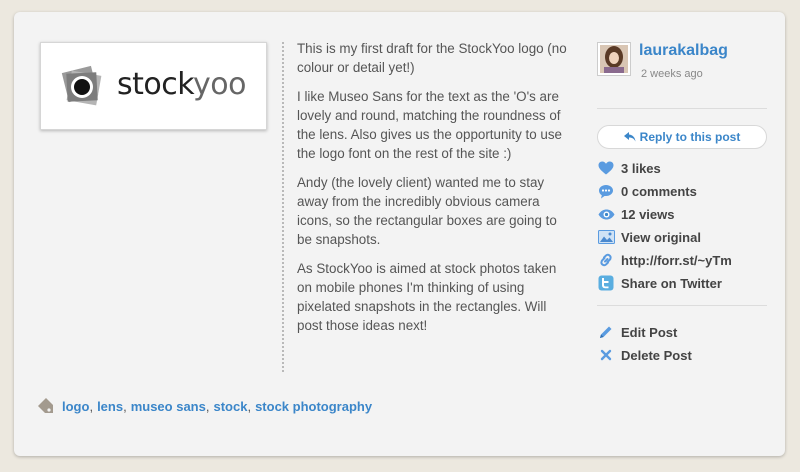 This screenshot has width=800, height=472. Describe the element at coordinates (313, 406) in the screenshot. I see `tag-link: stock photography` at that location.